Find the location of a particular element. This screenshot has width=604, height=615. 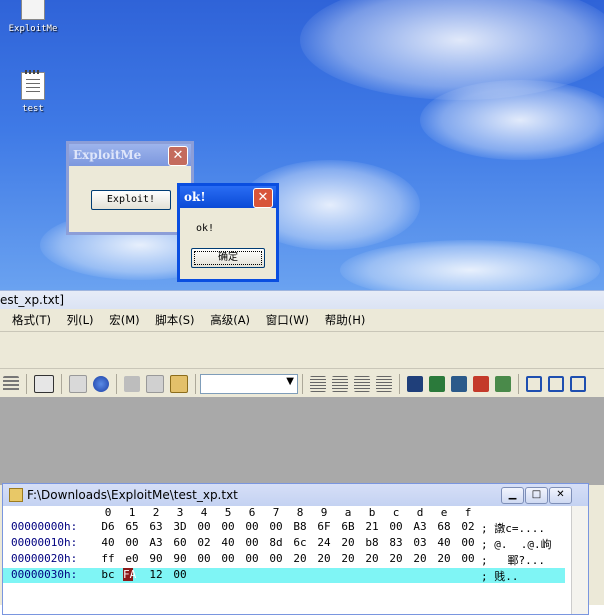

justify-icon is located at coordinates (384, 384).